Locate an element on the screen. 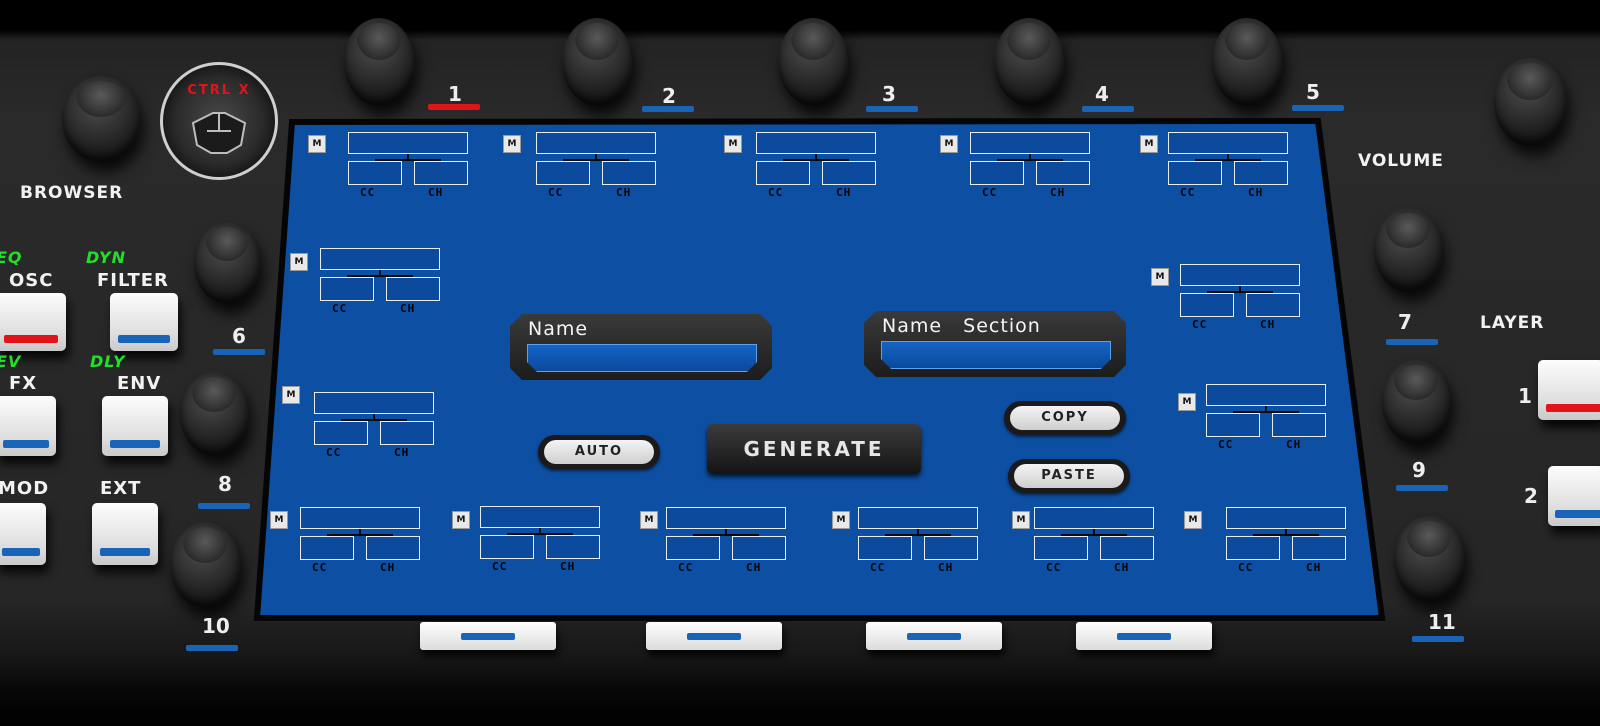 Image resolution: width=1600 pixels, height=726 pixels. bottom-pad-2-indicator is located at coordinates (714, 636).